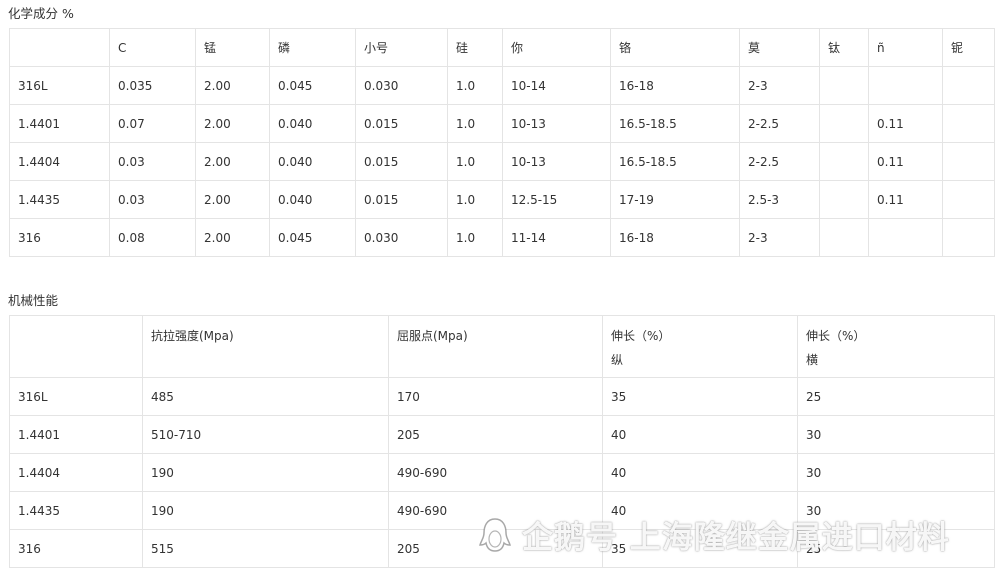 This screenshot has height=570, width=1000. Describe the element at coordinates (896, 346) in the screenshot. I see `column-header: 伸长（%） 横` at that location.